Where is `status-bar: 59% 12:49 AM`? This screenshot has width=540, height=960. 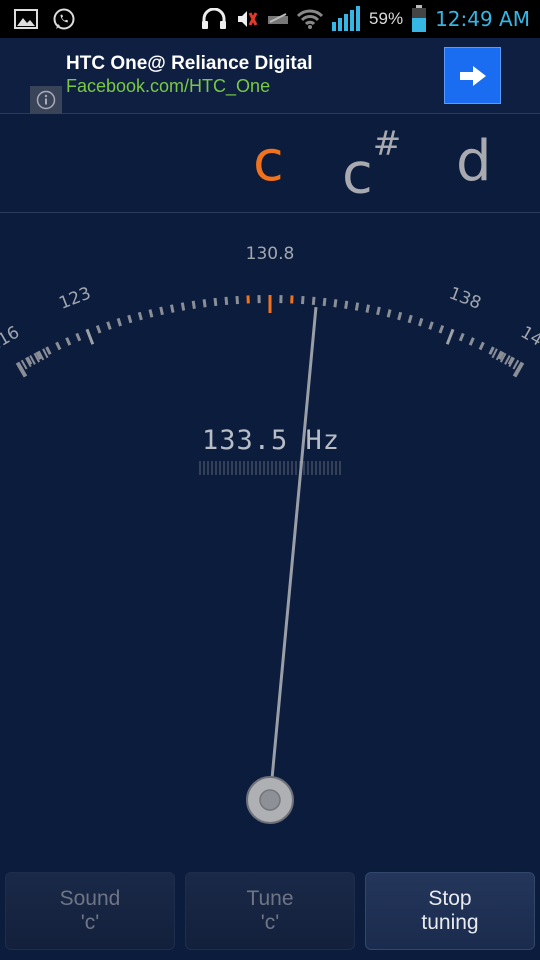 status-bar: 59% 12:49 AM is located at coordinates (270, 19).